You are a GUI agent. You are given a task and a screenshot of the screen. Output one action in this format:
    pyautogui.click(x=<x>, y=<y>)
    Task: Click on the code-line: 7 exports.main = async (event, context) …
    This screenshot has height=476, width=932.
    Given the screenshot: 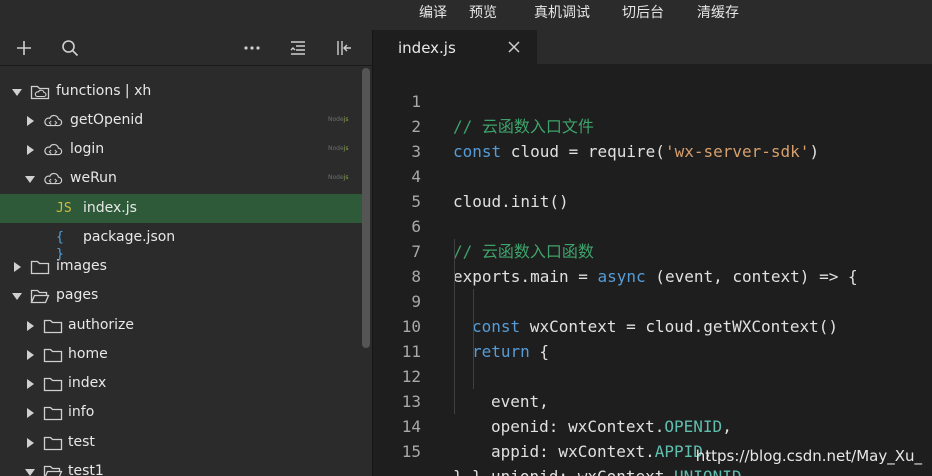 What is the action you would take?
    pyautogui.click(x=652, y=250)
    